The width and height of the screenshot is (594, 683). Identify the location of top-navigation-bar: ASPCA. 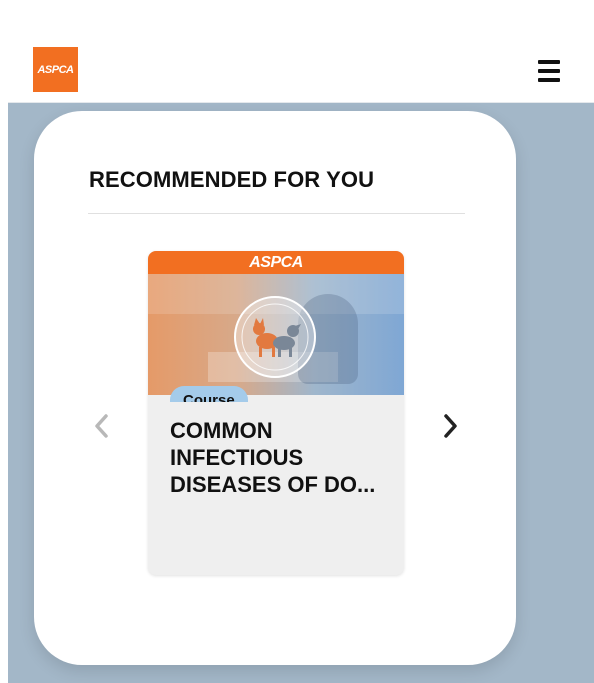
(301, 55).